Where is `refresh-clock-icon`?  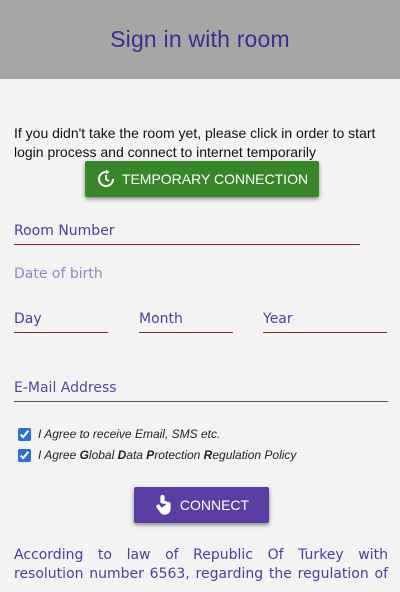
refresh-clock-icon is located at coordinates (105, 178).